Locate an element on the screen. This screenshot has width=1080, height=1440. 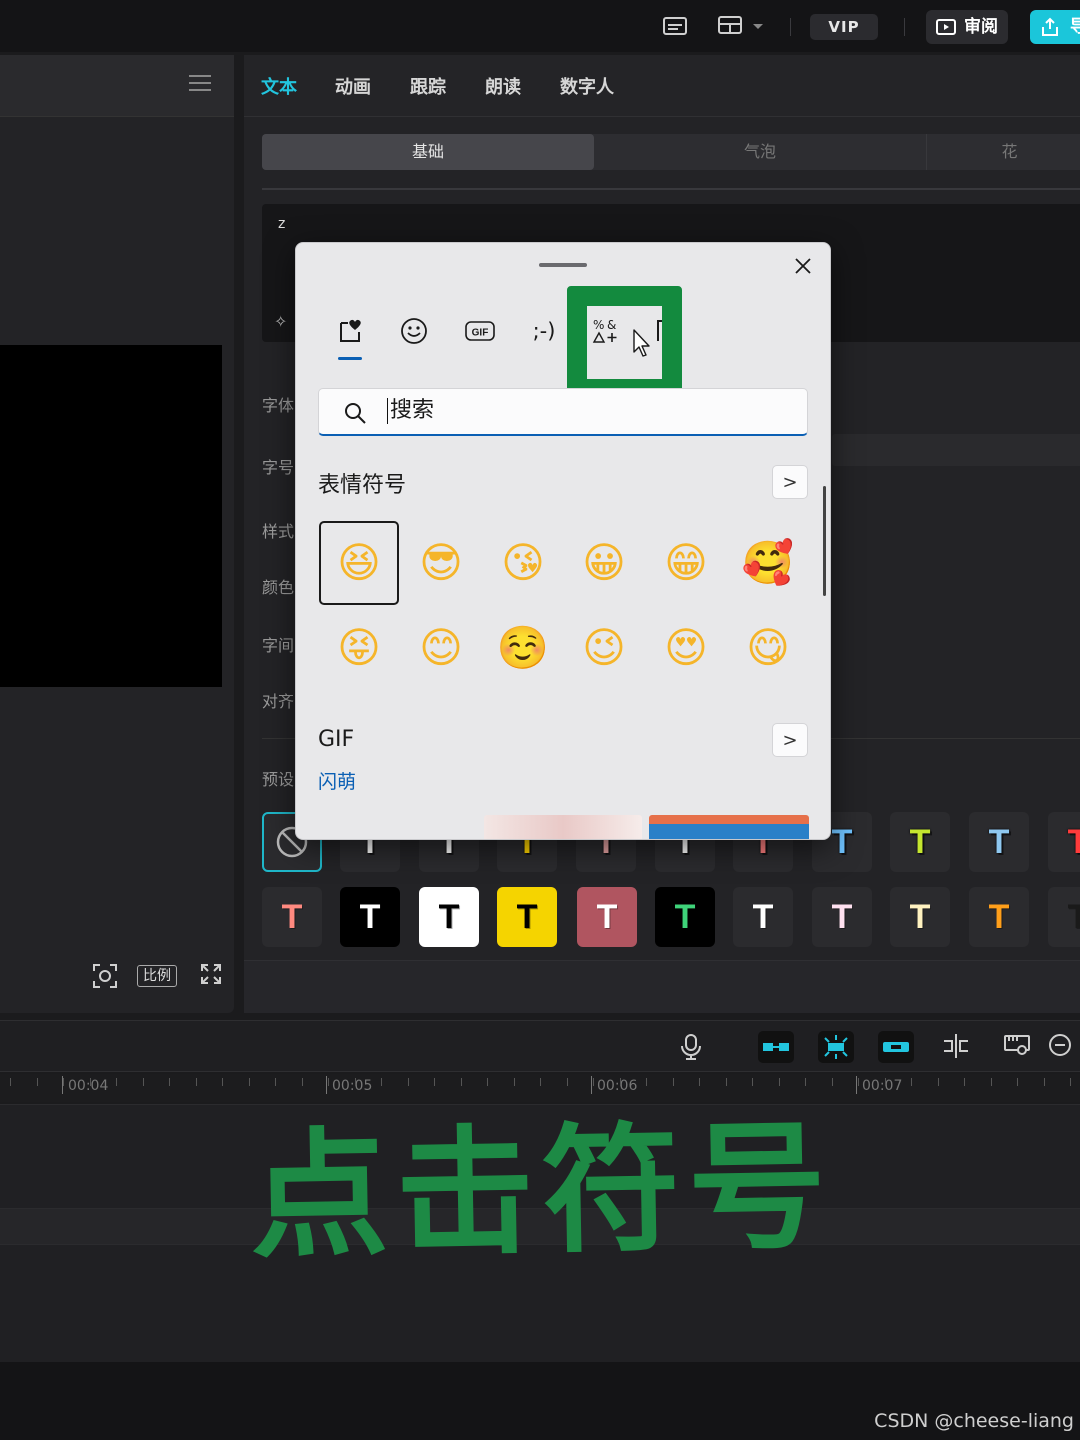
tab-digital-human: 数字人 is located at coordinates (587, 86).